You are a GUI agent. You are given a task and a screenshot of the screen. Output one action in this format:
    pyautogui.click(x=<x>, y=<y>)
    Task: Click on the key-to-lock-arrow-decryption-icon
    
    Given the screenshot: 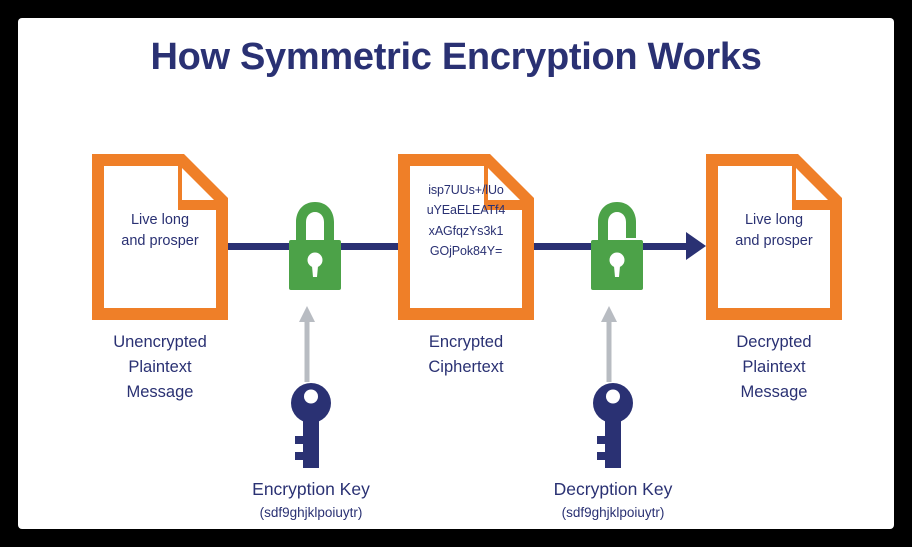 What is the action you would take?
    pyautogui.click(x=609, y=344)
    